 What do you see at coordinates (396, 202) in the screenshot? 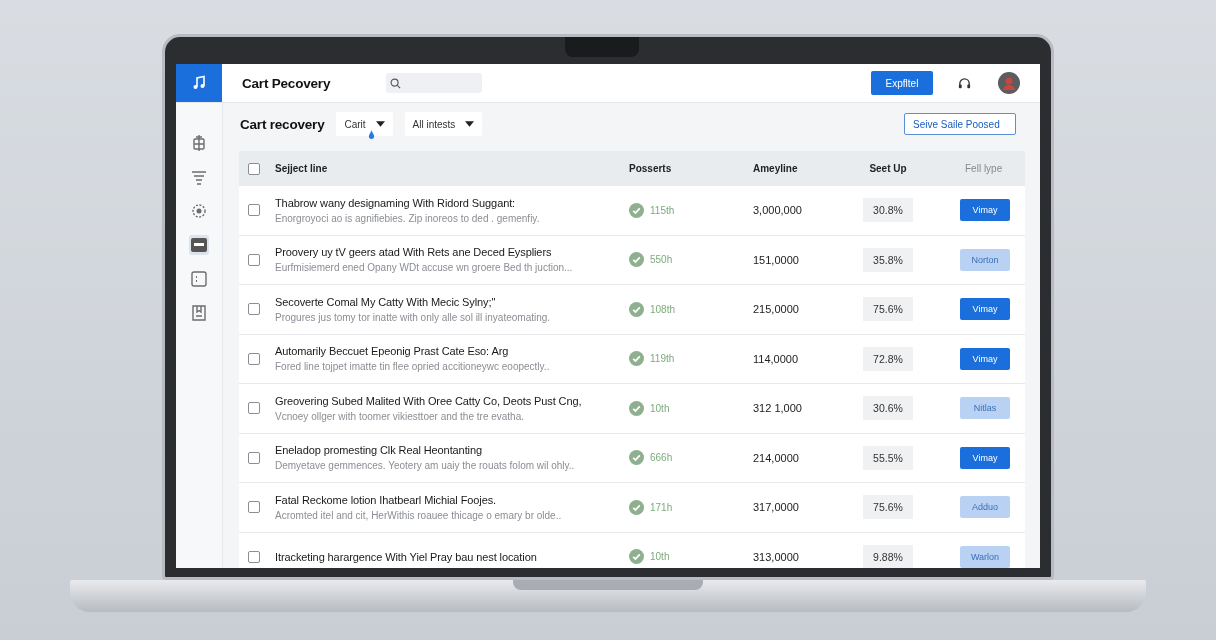
I see `subject-line: Thabrow wany designaming With Ridord Suggant:` at bounding box center [396, 202].